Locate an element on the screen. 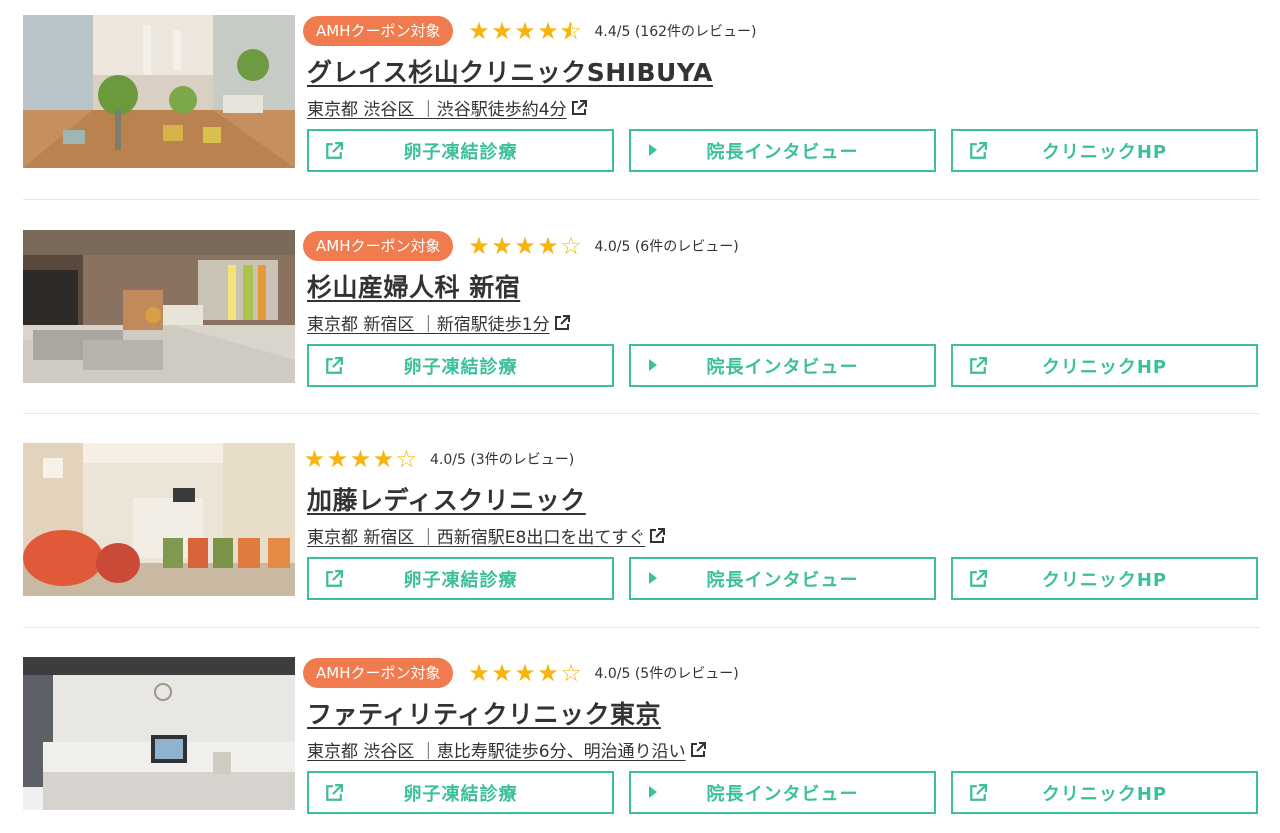 The image size is (1280, 833). address-text: 東京都 渋谷区 ｜渋谷駅徒歩約4分 is located at coordinates (437, 110).